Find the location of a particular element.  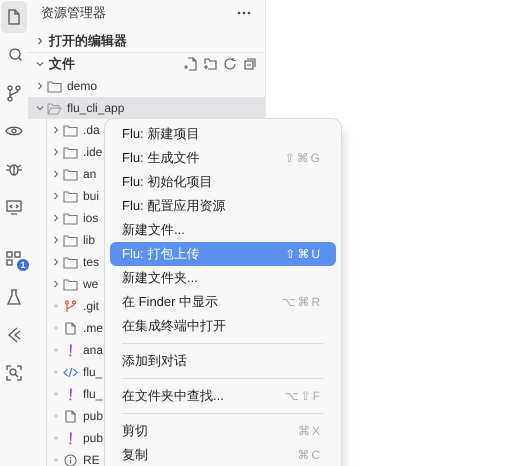

file-name: .da is located at coordinates (91, 130).